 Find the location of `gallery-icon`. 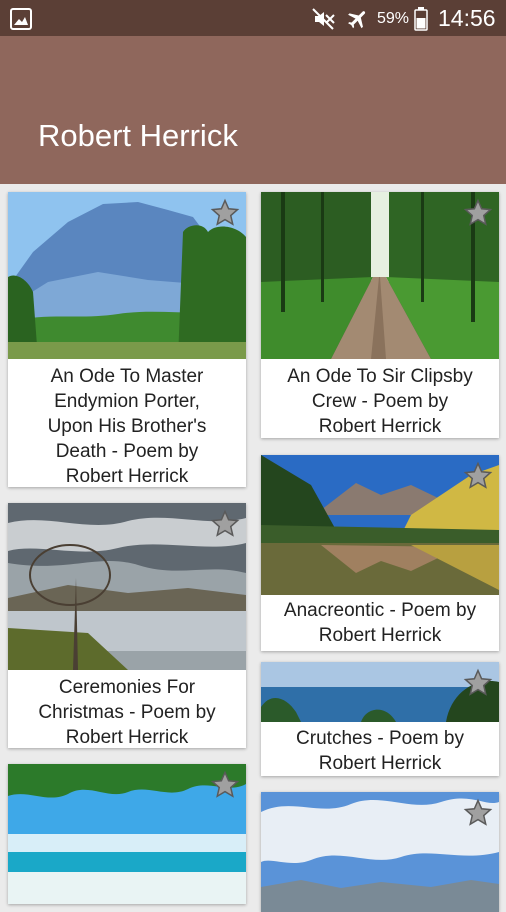

gallery-icon is located at coordinates (21, 19).